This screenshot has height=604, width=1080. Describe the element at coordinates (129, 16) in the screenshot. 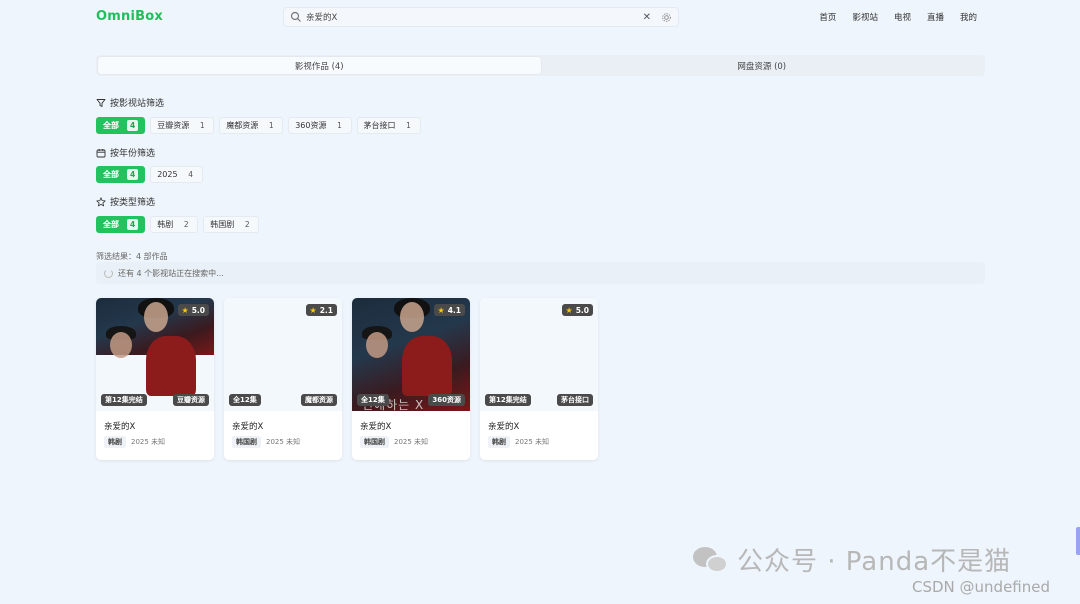

I see `app-logo: OmniBox` at that location.